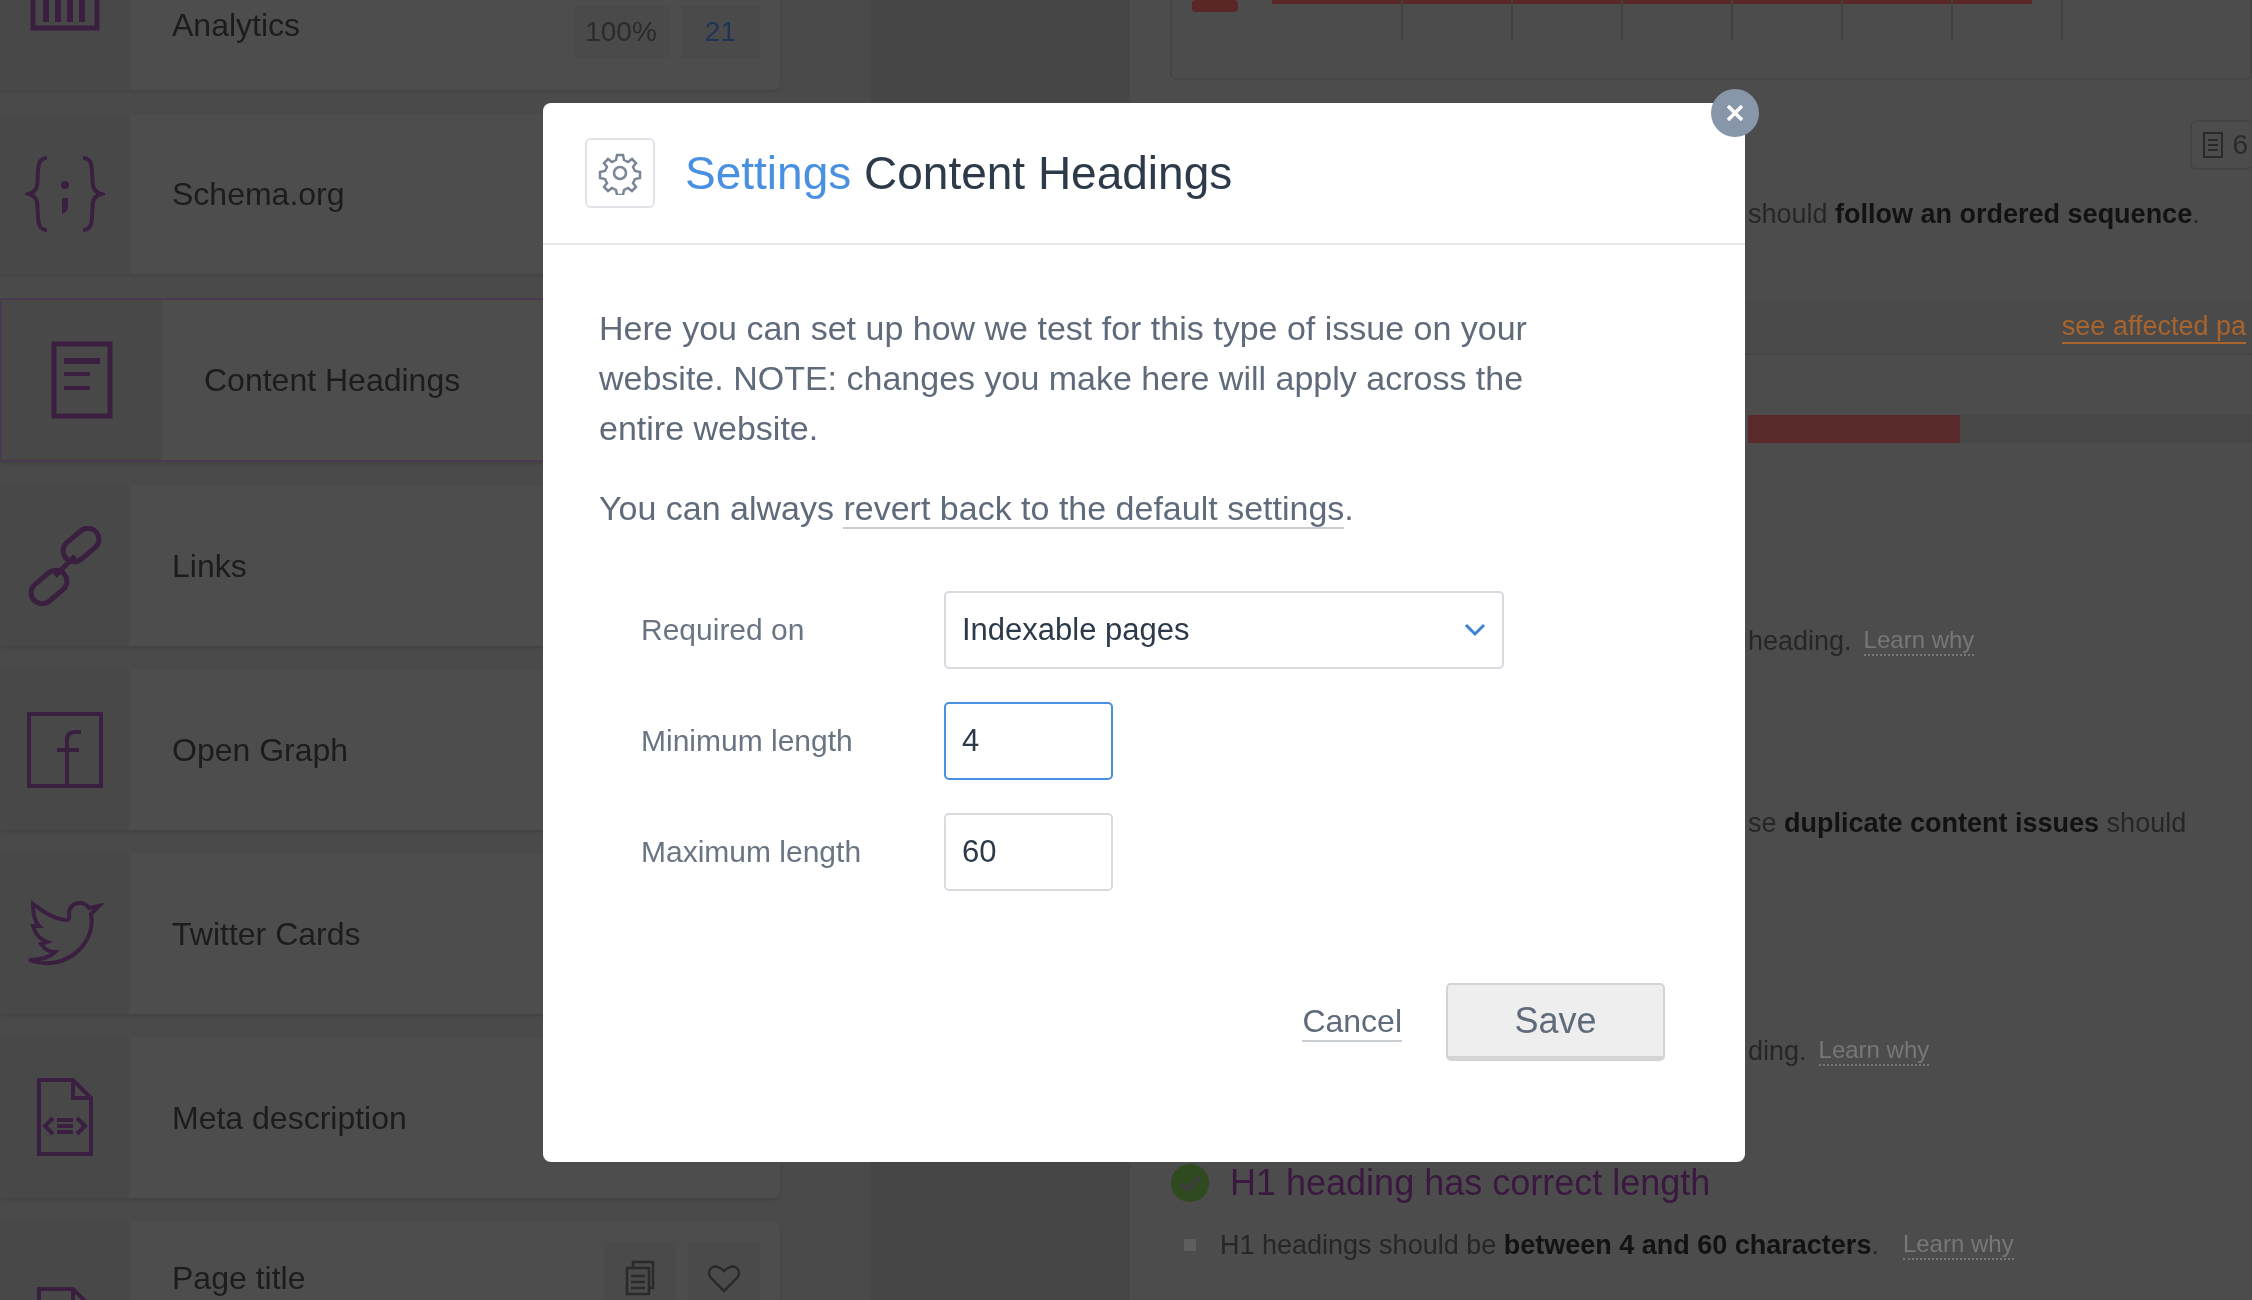  What do you see at coordinates (1094, 509) in the screenshot?
I see `revert-link: revert back to the default settings` at bounding box center [1094, 509].